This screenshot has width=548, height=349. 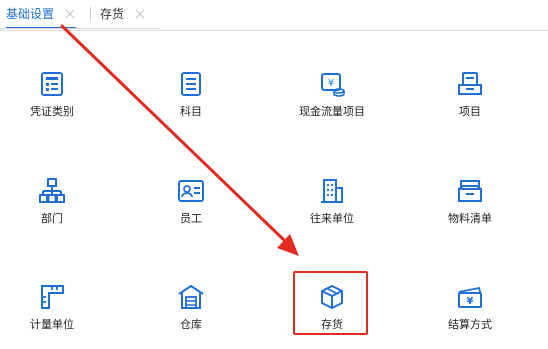 I want to click on company-building-icon, so click(x=332, y=191).